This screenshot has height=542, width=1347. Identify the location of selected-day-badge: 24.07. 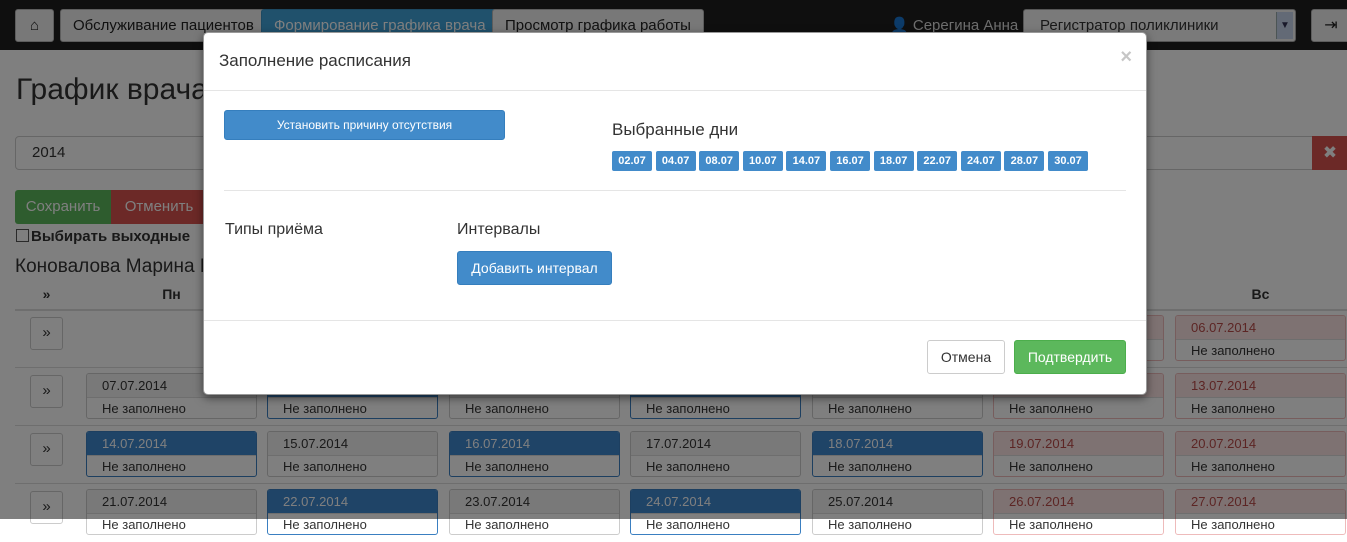
(980, 161).